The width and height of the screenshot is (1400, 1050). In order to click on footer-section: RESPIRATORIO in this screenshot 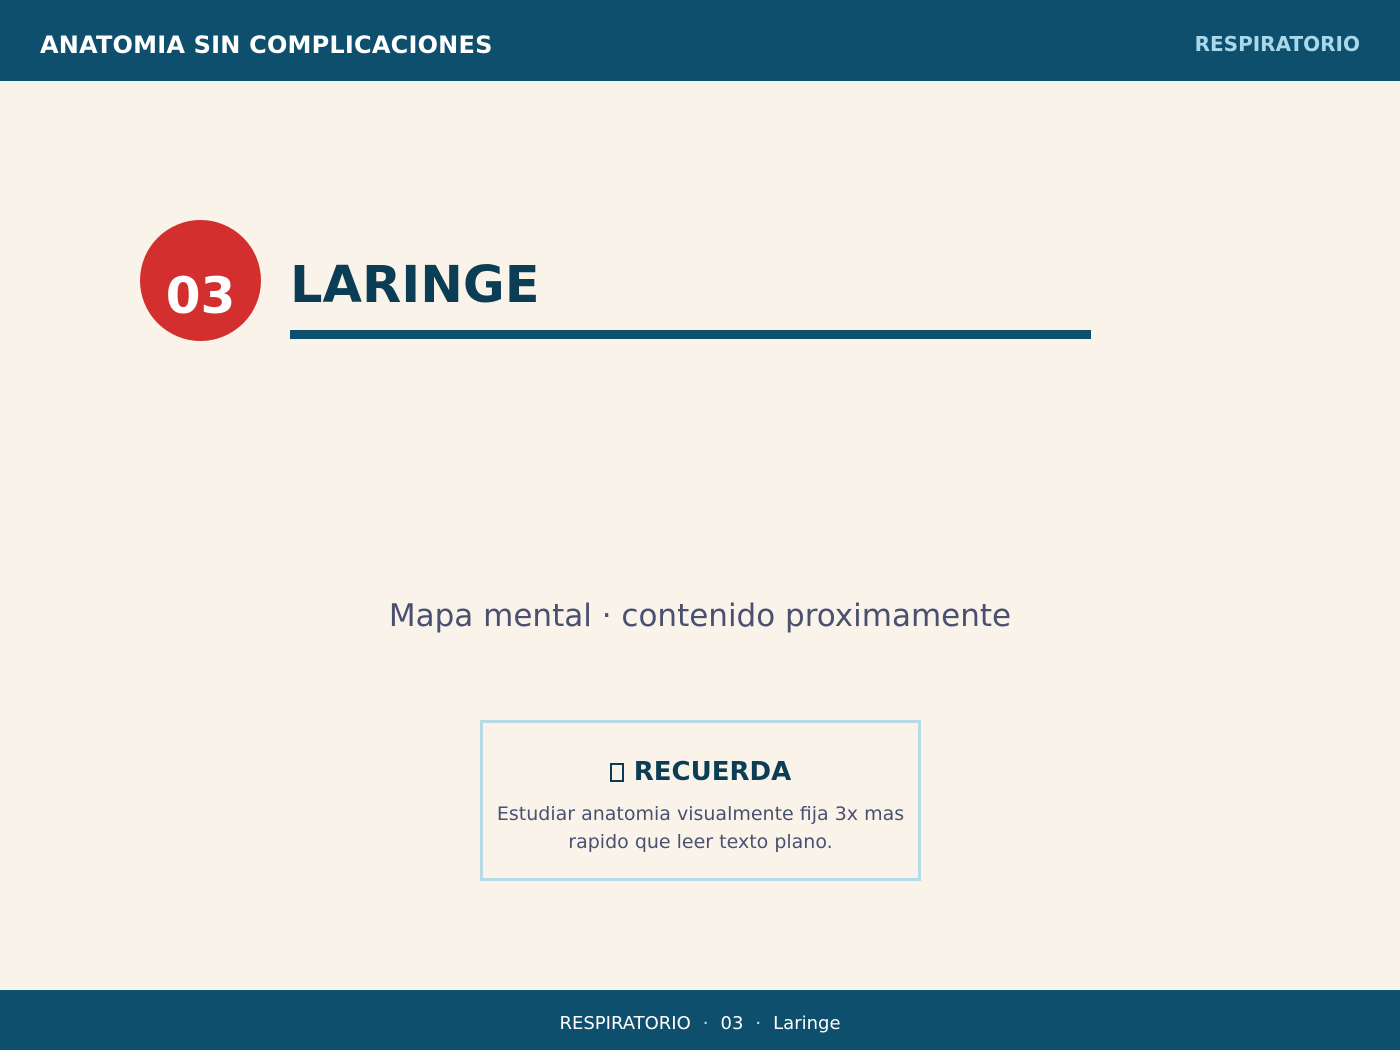, I will do `click(625, 1023)`.